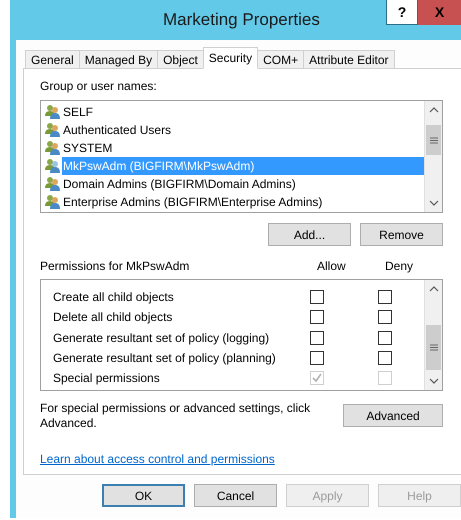  I want to click on user-item: SYSTEM, so click(243, 148).